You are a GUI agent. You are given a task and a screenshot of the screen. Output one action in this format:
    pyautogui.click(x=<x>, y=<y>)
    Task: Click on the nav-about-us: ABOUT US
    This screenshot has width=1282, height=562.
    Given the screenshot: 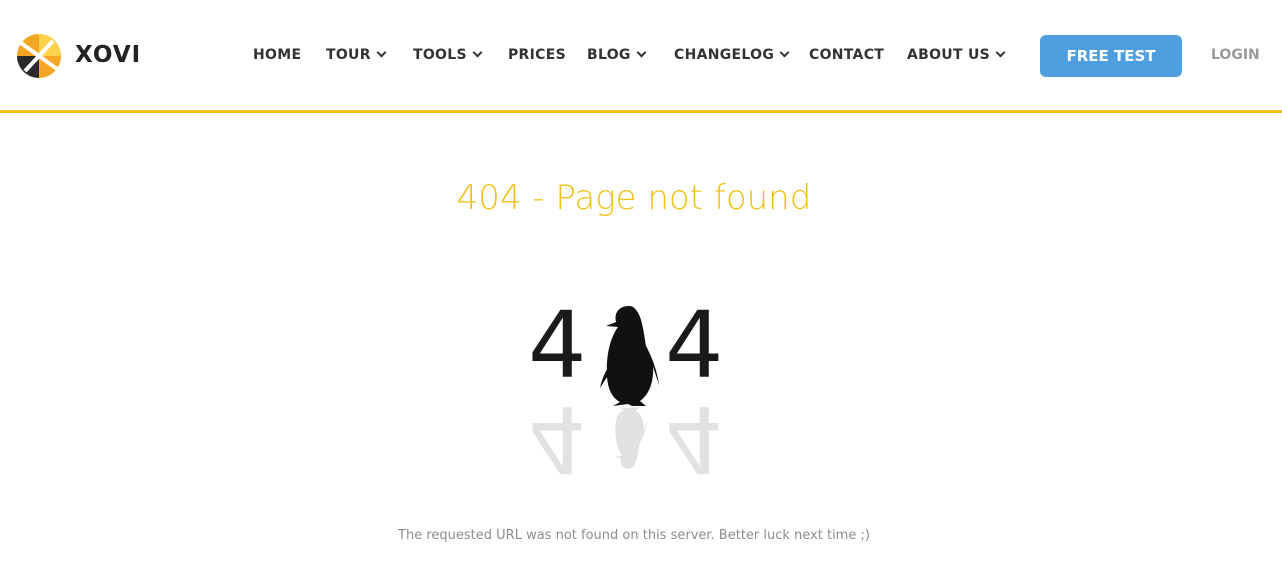 What is the action you would take?
    pyautogui.click(x=956, y=55)
    